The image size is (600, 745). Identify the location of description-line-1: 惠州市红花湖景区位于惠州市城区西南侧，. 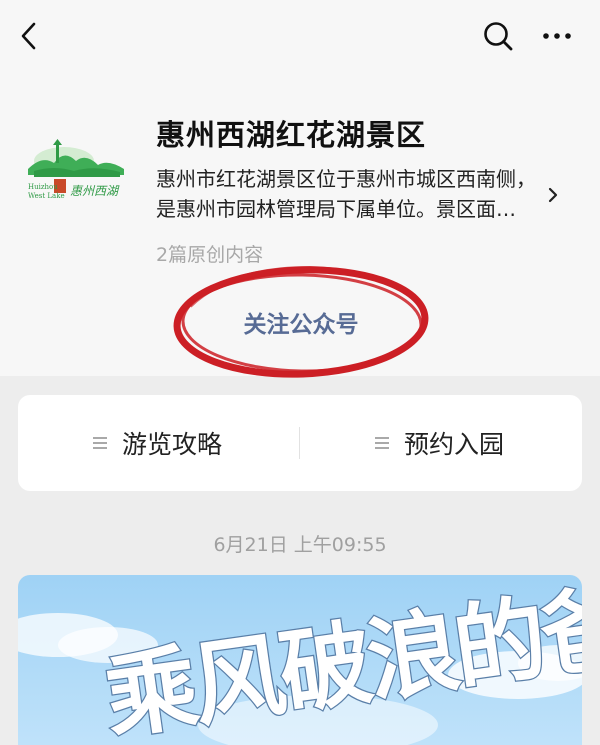
(343, 179).